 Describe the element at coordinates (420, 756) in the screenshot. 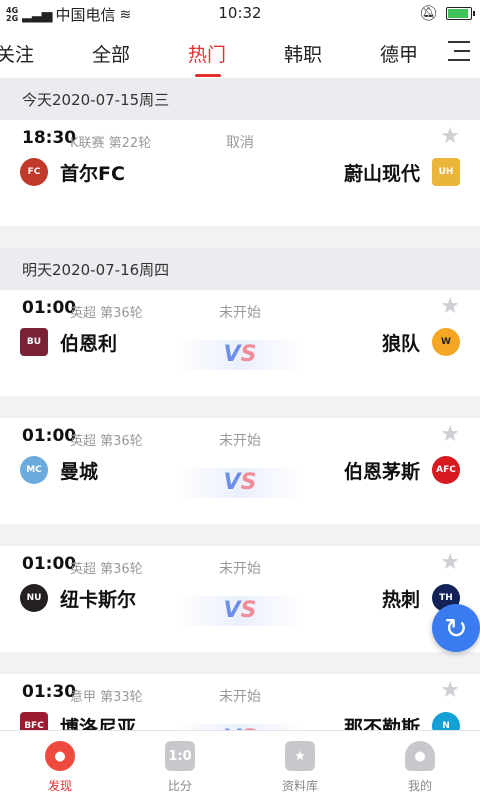

I see `profile-icon: ●` at that location.